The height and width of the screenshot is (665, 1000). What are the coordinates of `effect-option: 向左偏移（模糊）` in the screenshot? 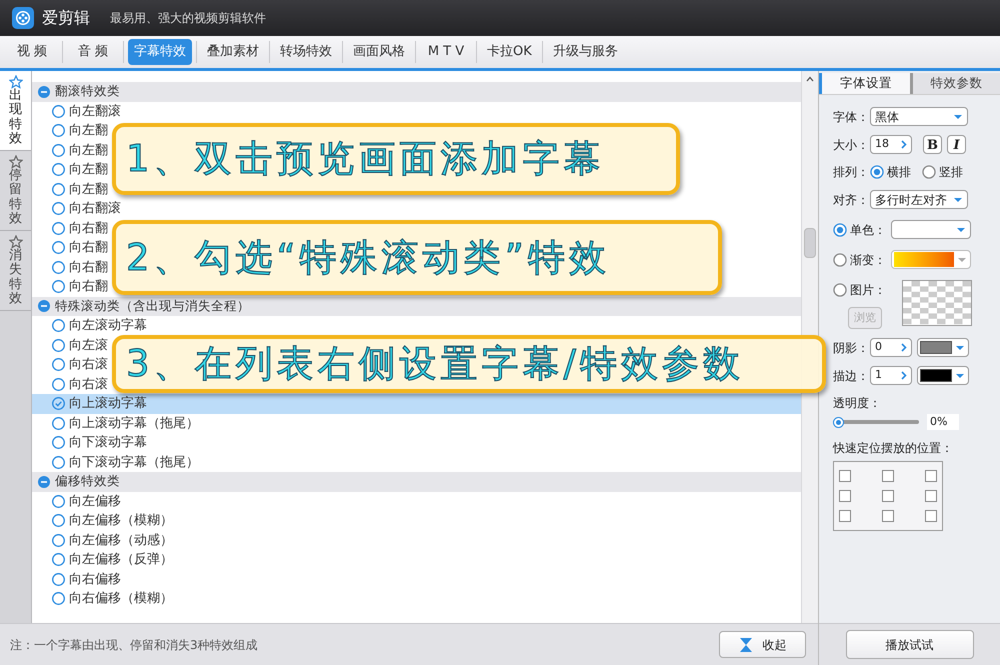 It's located at (121, 520).